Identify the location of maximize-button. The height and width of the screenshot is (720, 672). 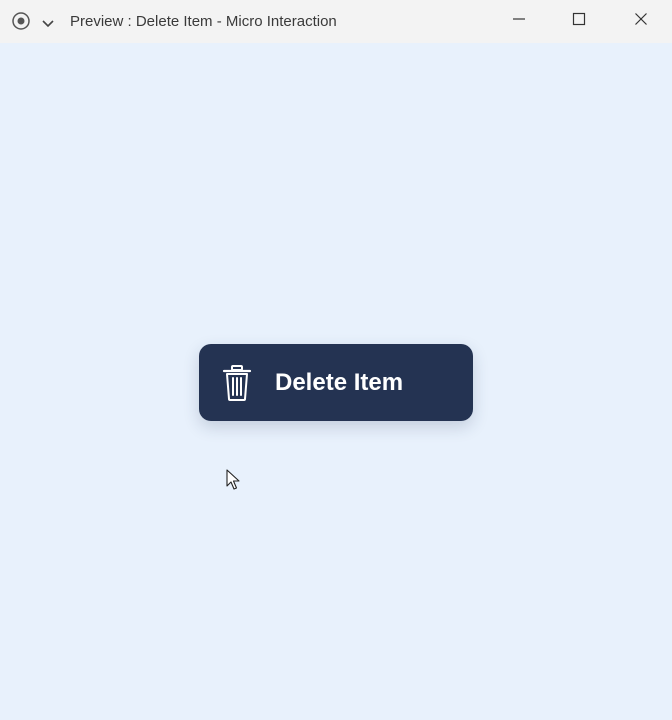
(579, 21).